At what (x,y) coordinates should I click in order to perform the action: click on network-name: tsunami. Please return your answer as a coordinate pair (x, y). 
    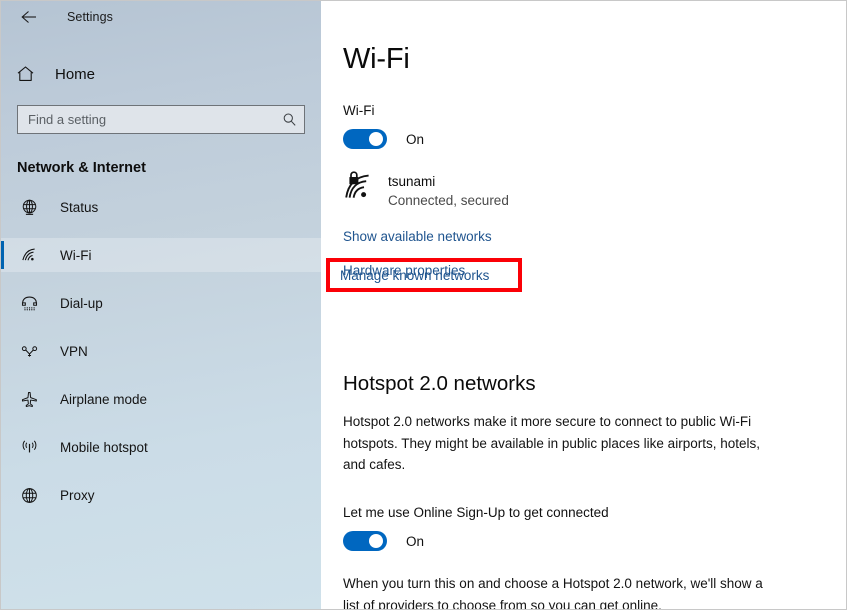
    Looking at the image, I should click on (412, 181).